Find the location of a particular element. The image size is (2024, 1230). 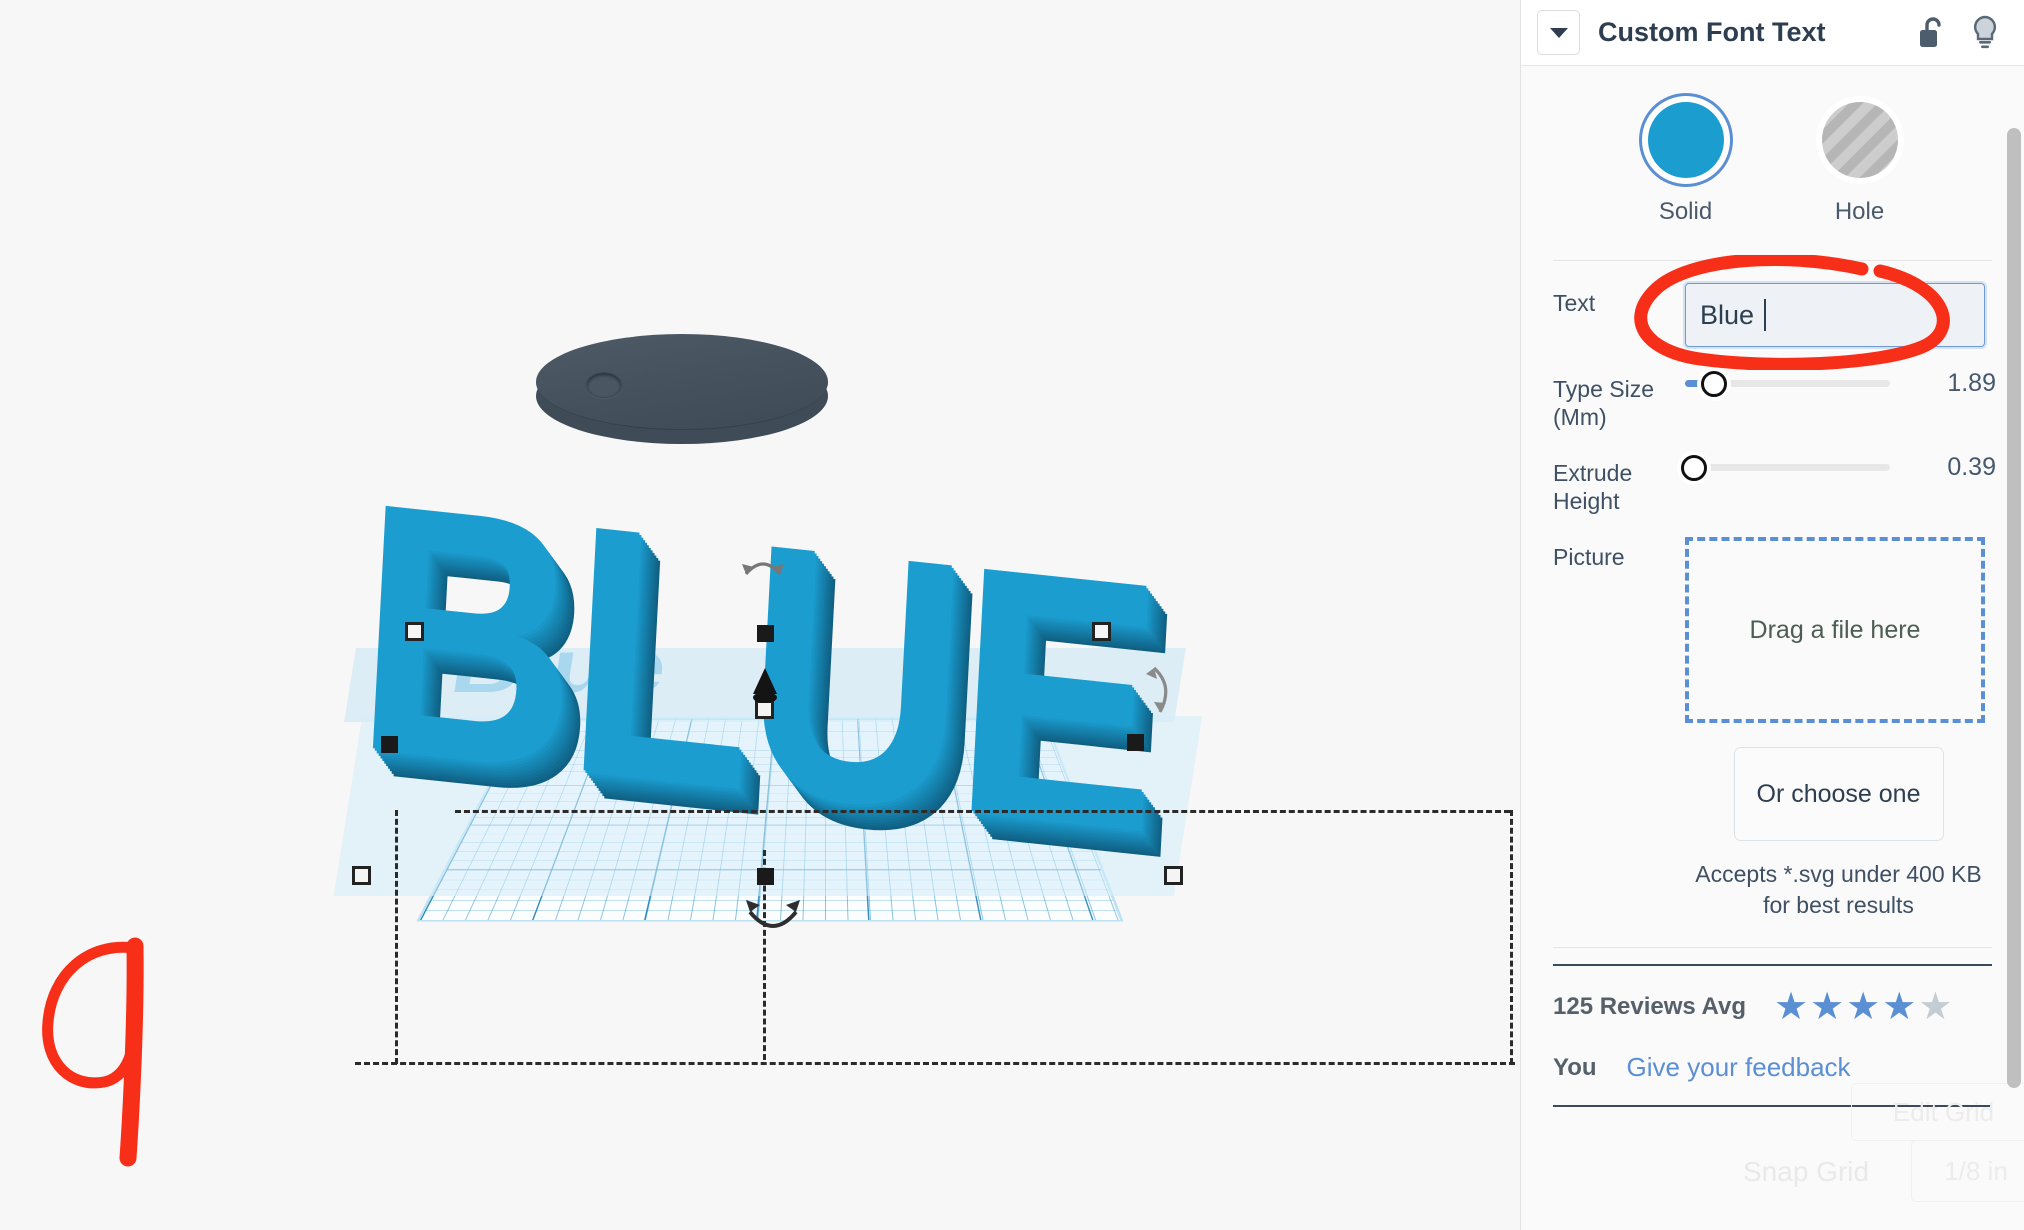

choose-file-label: Or choose one is located at coordinates (1838, 793).